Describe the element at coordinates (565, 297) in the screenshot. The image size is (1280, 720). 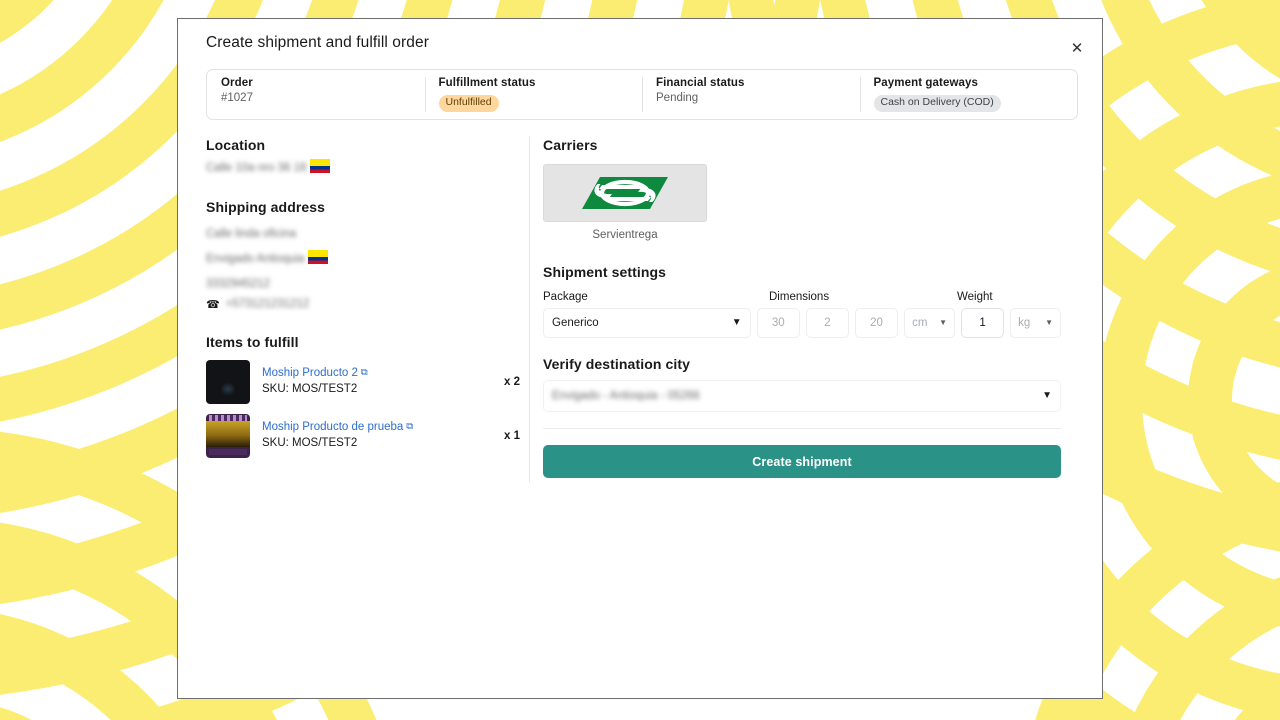
I see `package-label: Package` at that location.